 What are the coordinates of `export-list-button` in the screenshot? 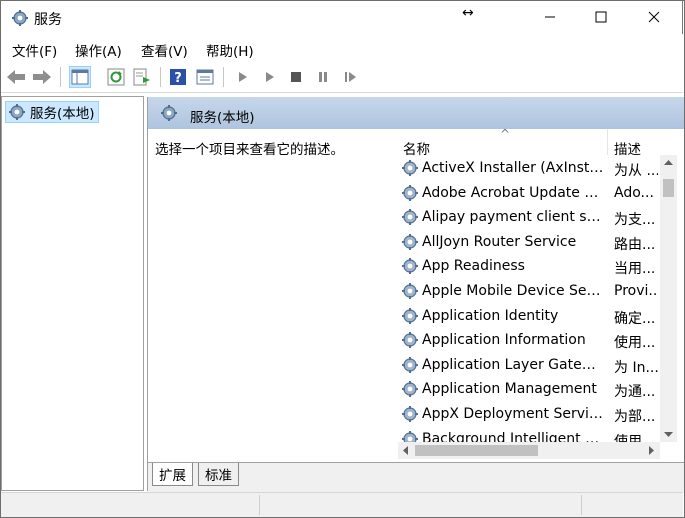 It's located at (142, 77).